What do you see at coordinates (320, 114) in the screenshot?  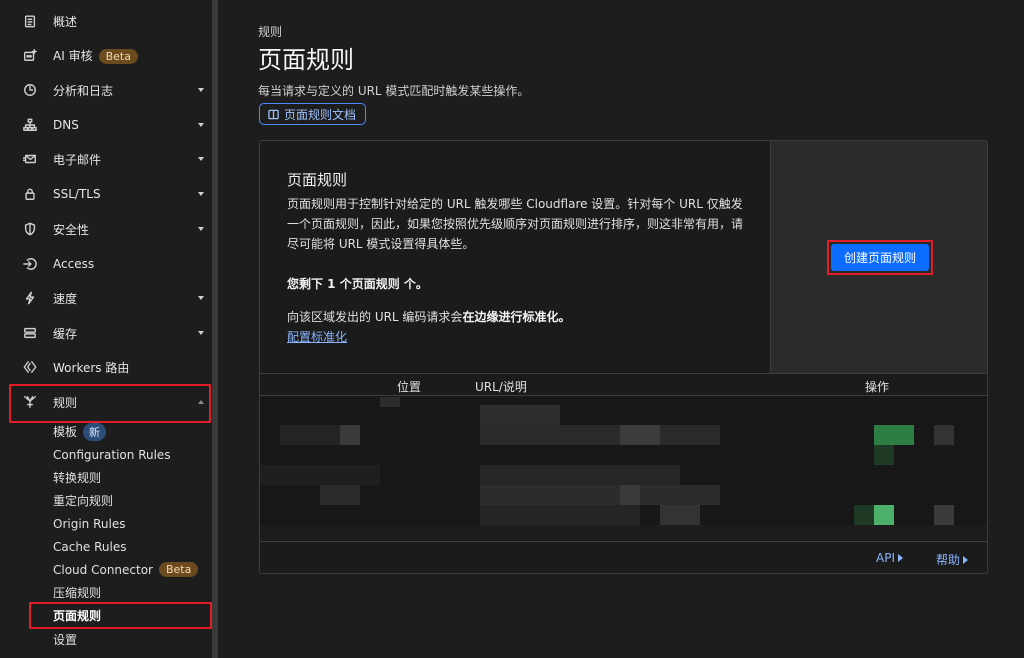 I see `docs-button-label: 页面规则文档` at bounding box center [320, 114].